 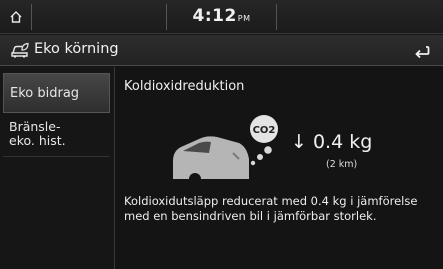 What do you see at coordinates (45, 93) in the screenshot?
I see `sidebar-item-label: Eko bidrag` at bounding box center [45, 93].